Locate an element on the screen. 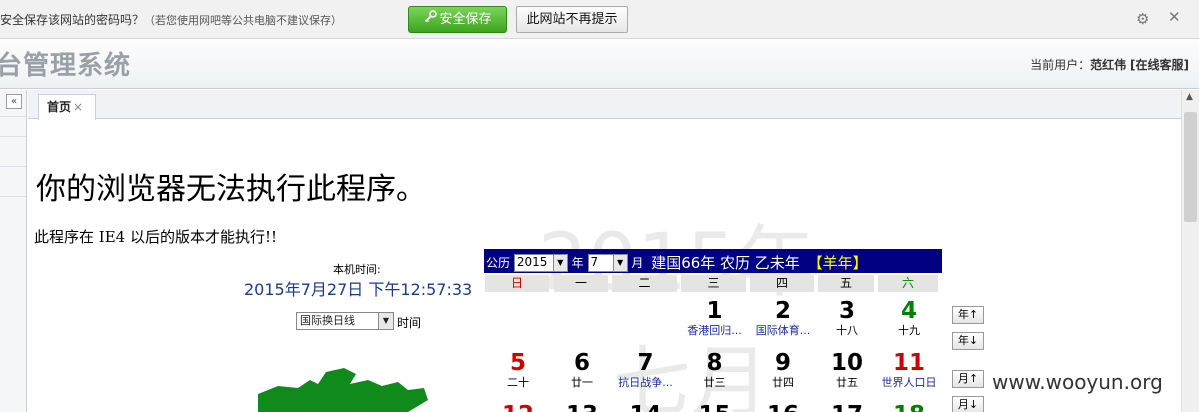  never-for-site-button: 此网站不再提示 is located at coordinates (572, 19).